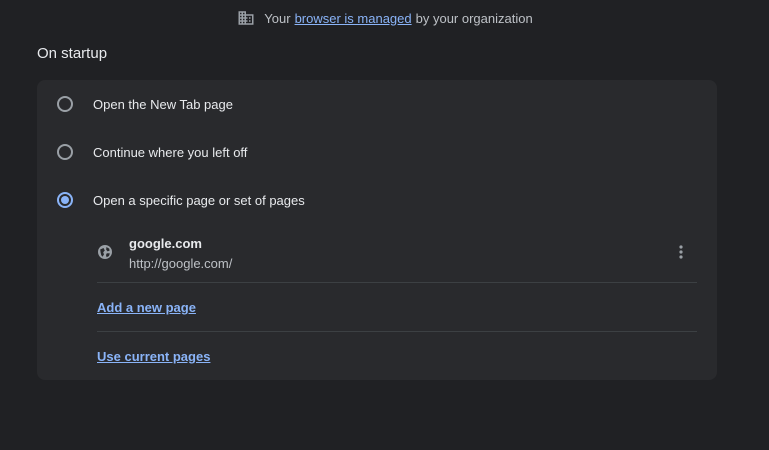 Image resolution: width=769 pixels, height=450 pixels. Describe the element at coordinates (181, 263) in the screenshot. I see `page-url: http://google.com/` at that location.